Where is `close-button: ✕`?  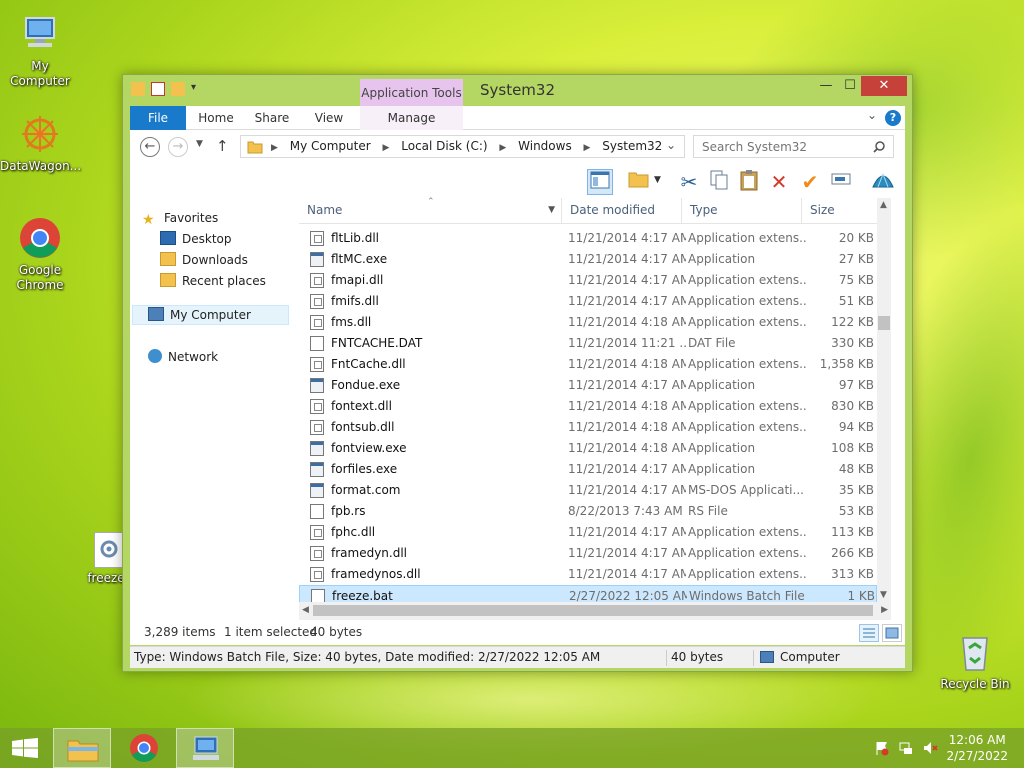 close-button: ✕ is located at coordinates (884, 86).